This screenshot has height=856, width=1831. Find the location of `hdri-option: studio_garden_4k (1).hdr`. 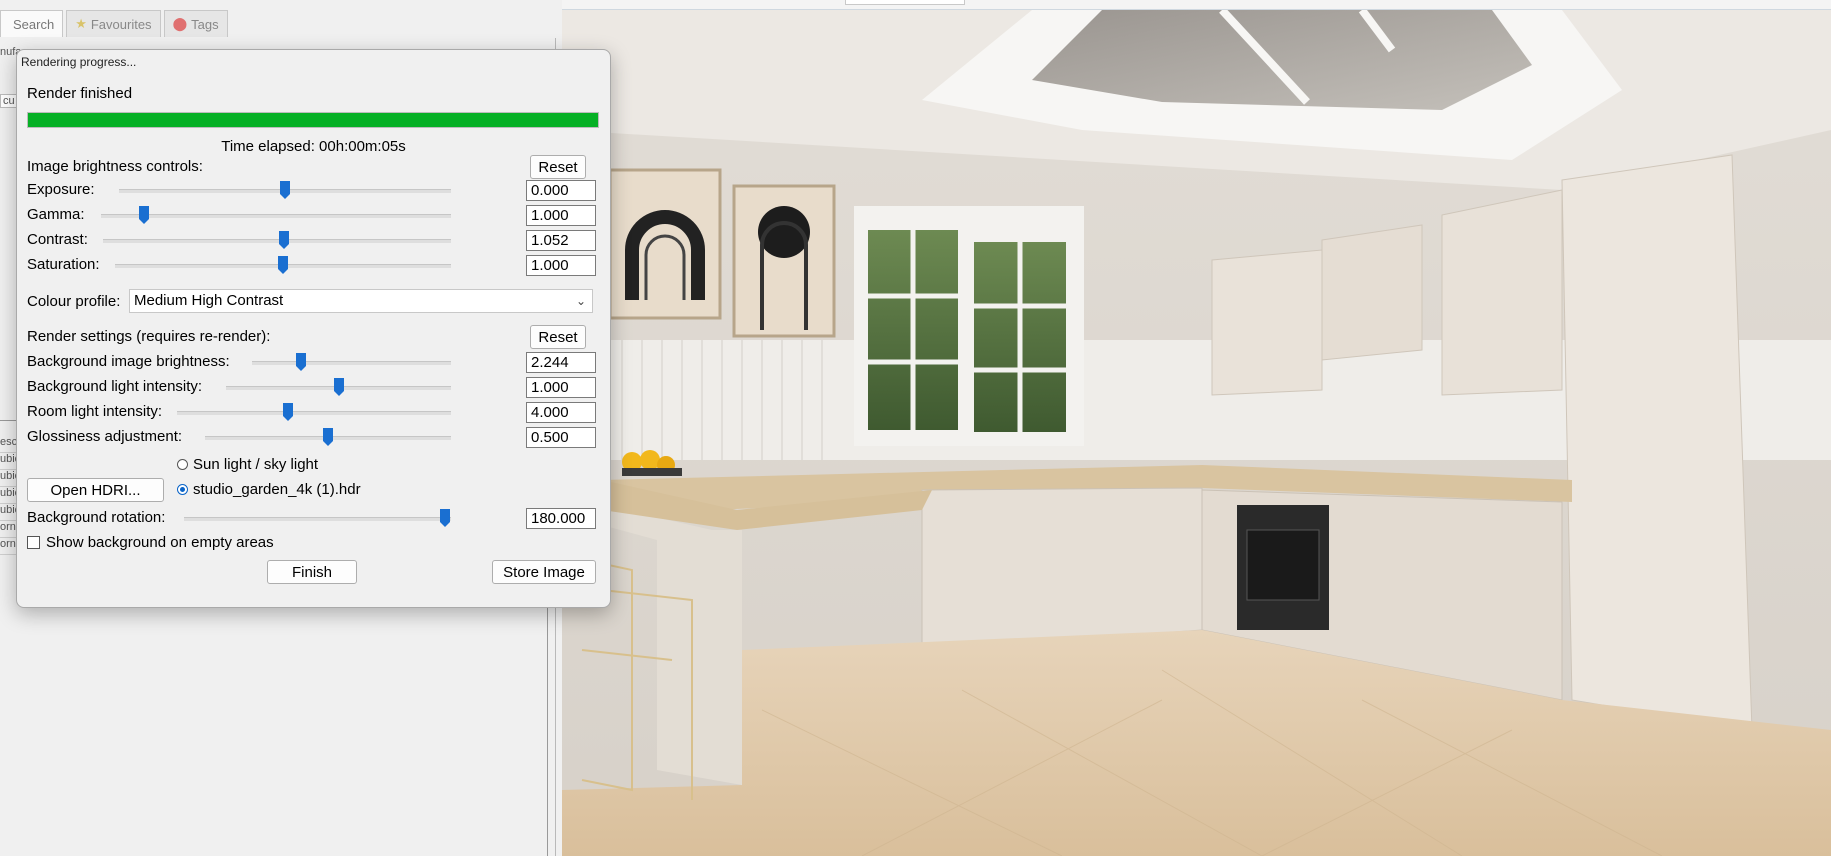

hdri-option: studio_garden_4k (1).hdr is located at coordinates (269, 489).